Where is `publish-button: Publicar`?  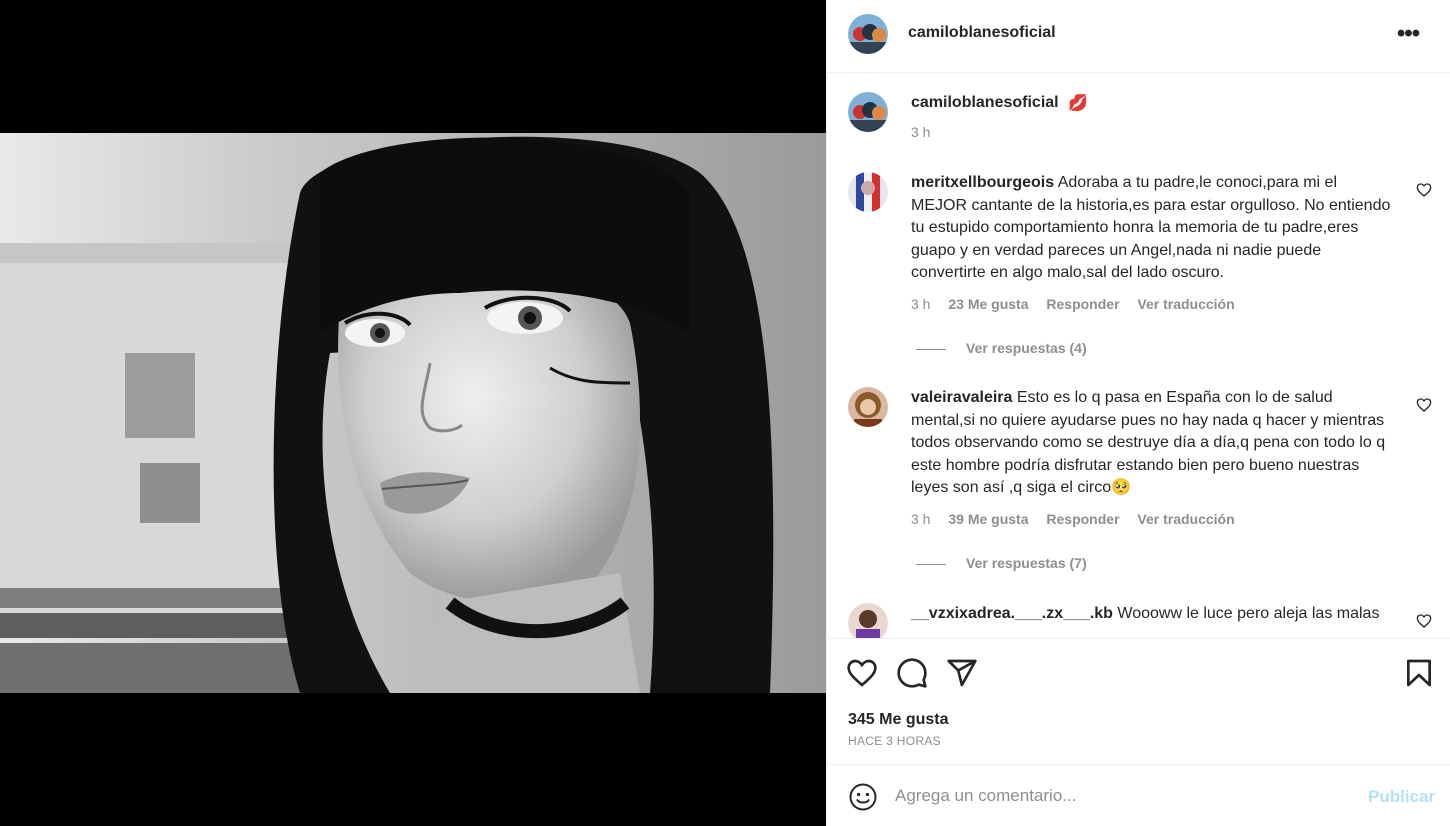
publish-button: Publicar is located at coordinates (1401, 797).